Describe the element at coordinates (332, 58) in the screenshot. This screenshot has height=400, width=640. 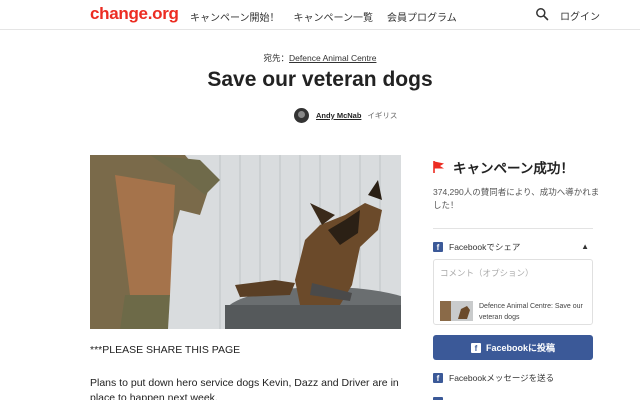
I see `target-link: Defence Animal Centre` at that location.